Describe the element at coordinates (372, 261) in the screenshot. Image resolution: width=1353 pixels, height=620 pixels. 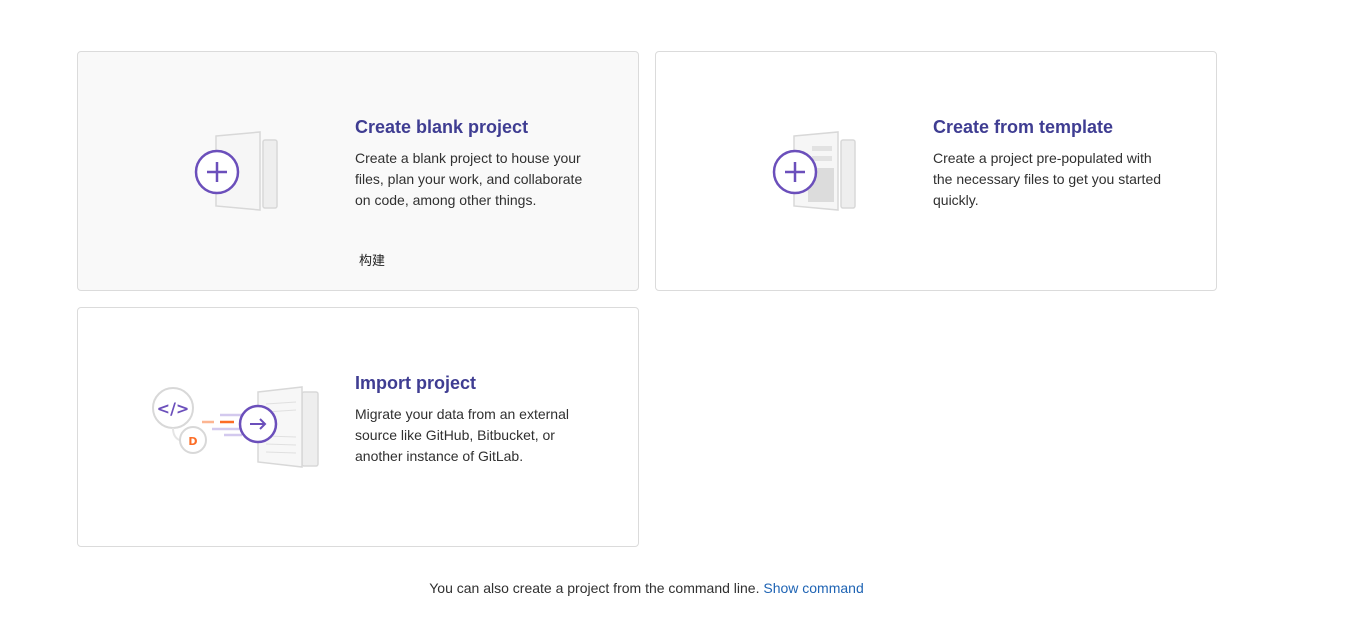
I see `card-footer-label: 构建` at that location.